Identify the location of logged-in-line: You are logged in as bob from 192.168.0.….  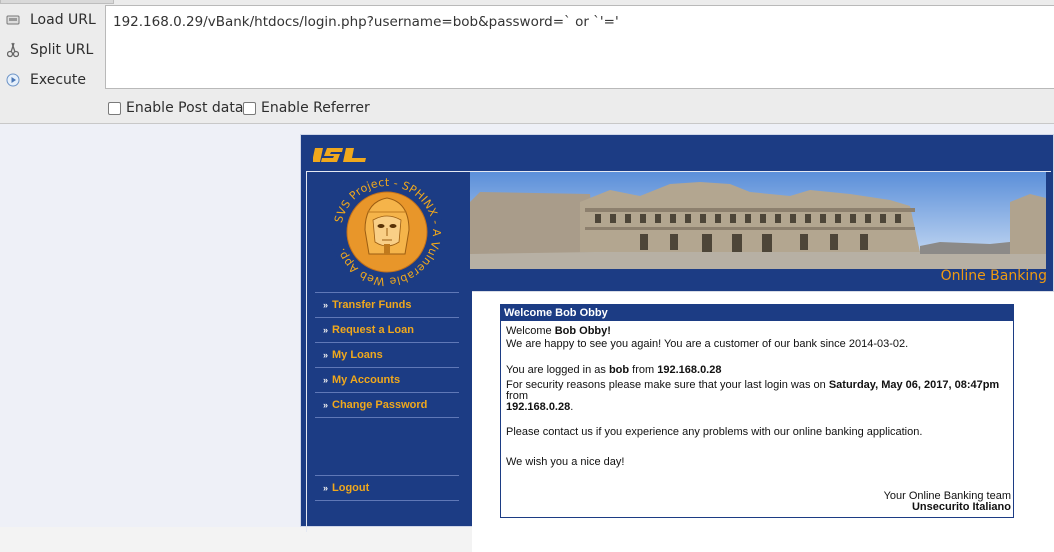
(757, 370).